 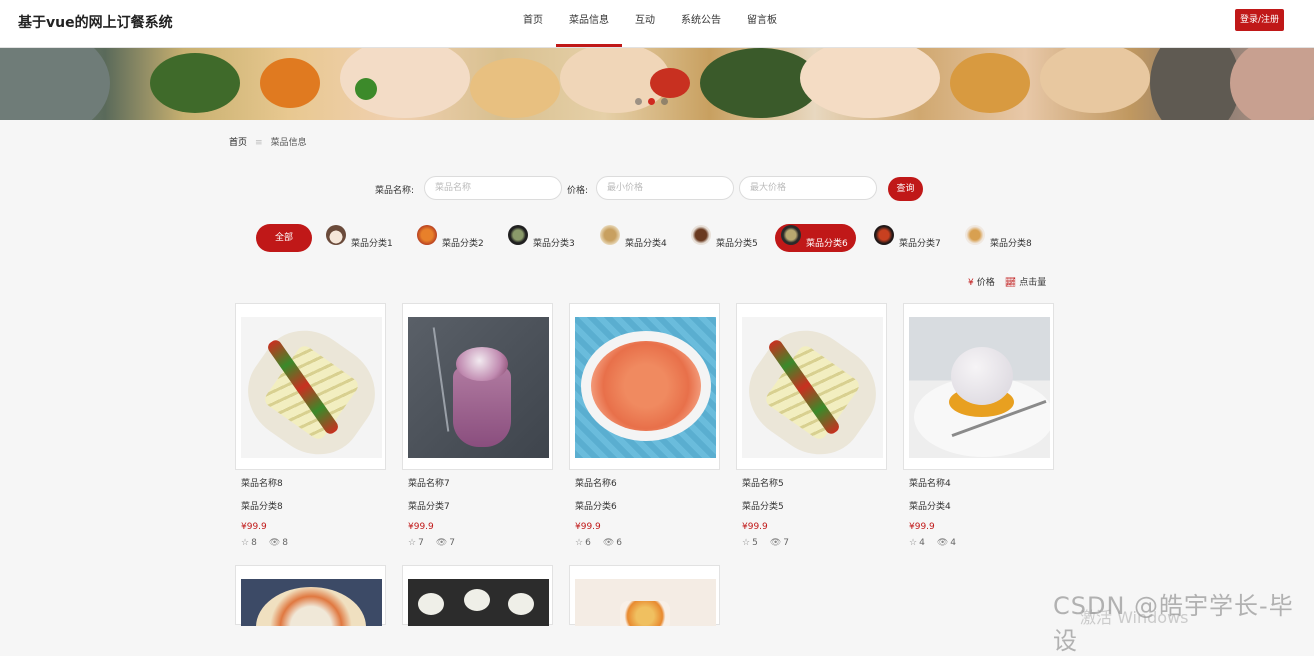 What do you see at coordinates (541, 238) in the screenshot?
I see `category-item-3: 菜品分类3` at bounding box center [541, 238].